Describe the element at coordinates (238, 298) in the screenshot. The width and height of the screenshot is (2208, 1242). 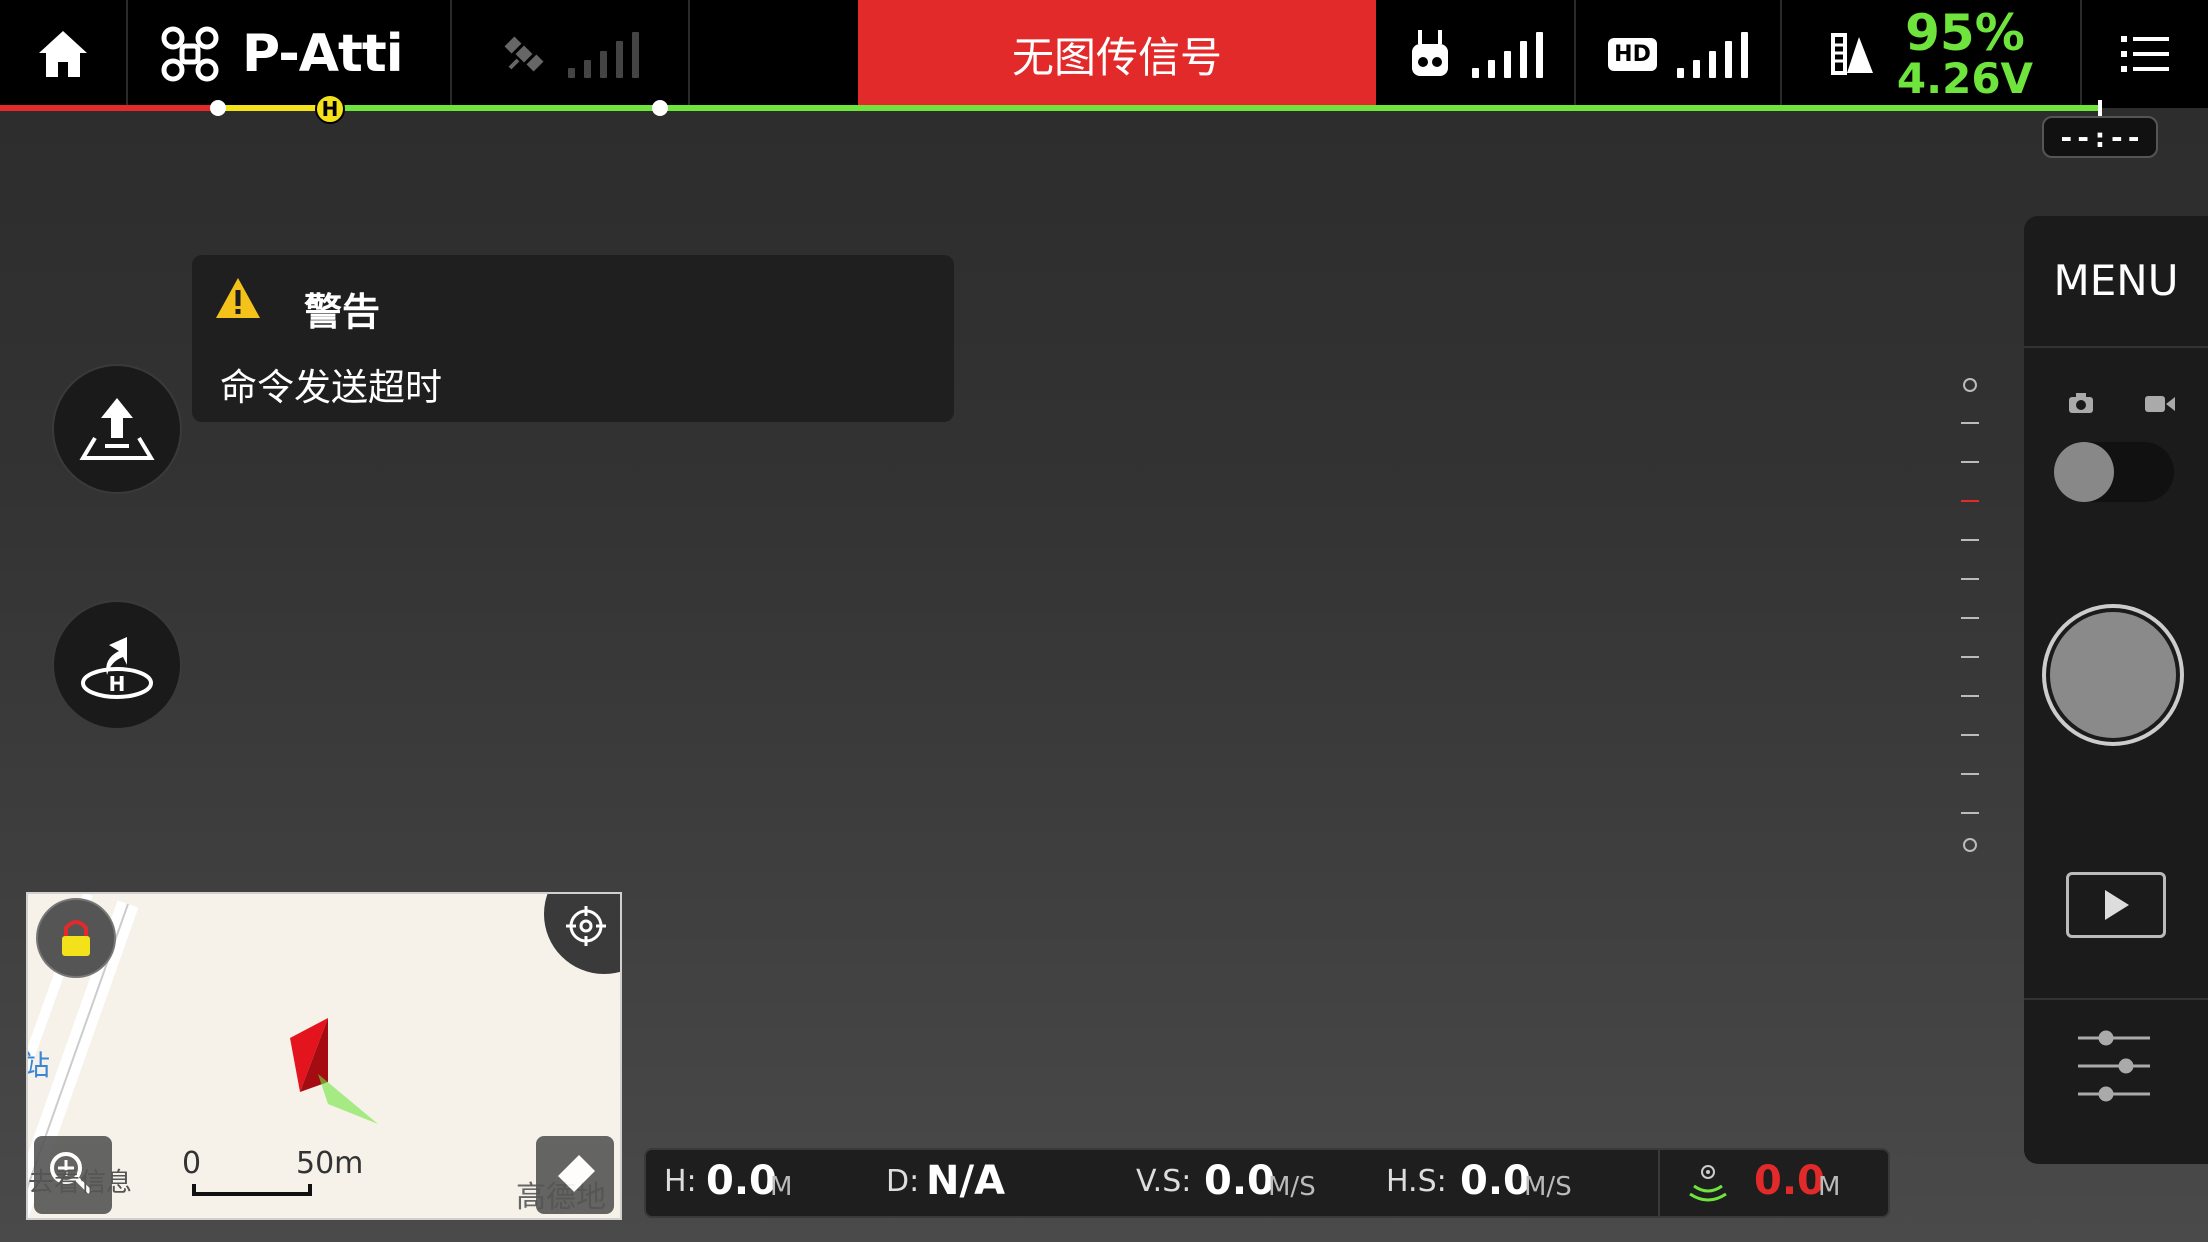
I see `warning-icon` at that location.